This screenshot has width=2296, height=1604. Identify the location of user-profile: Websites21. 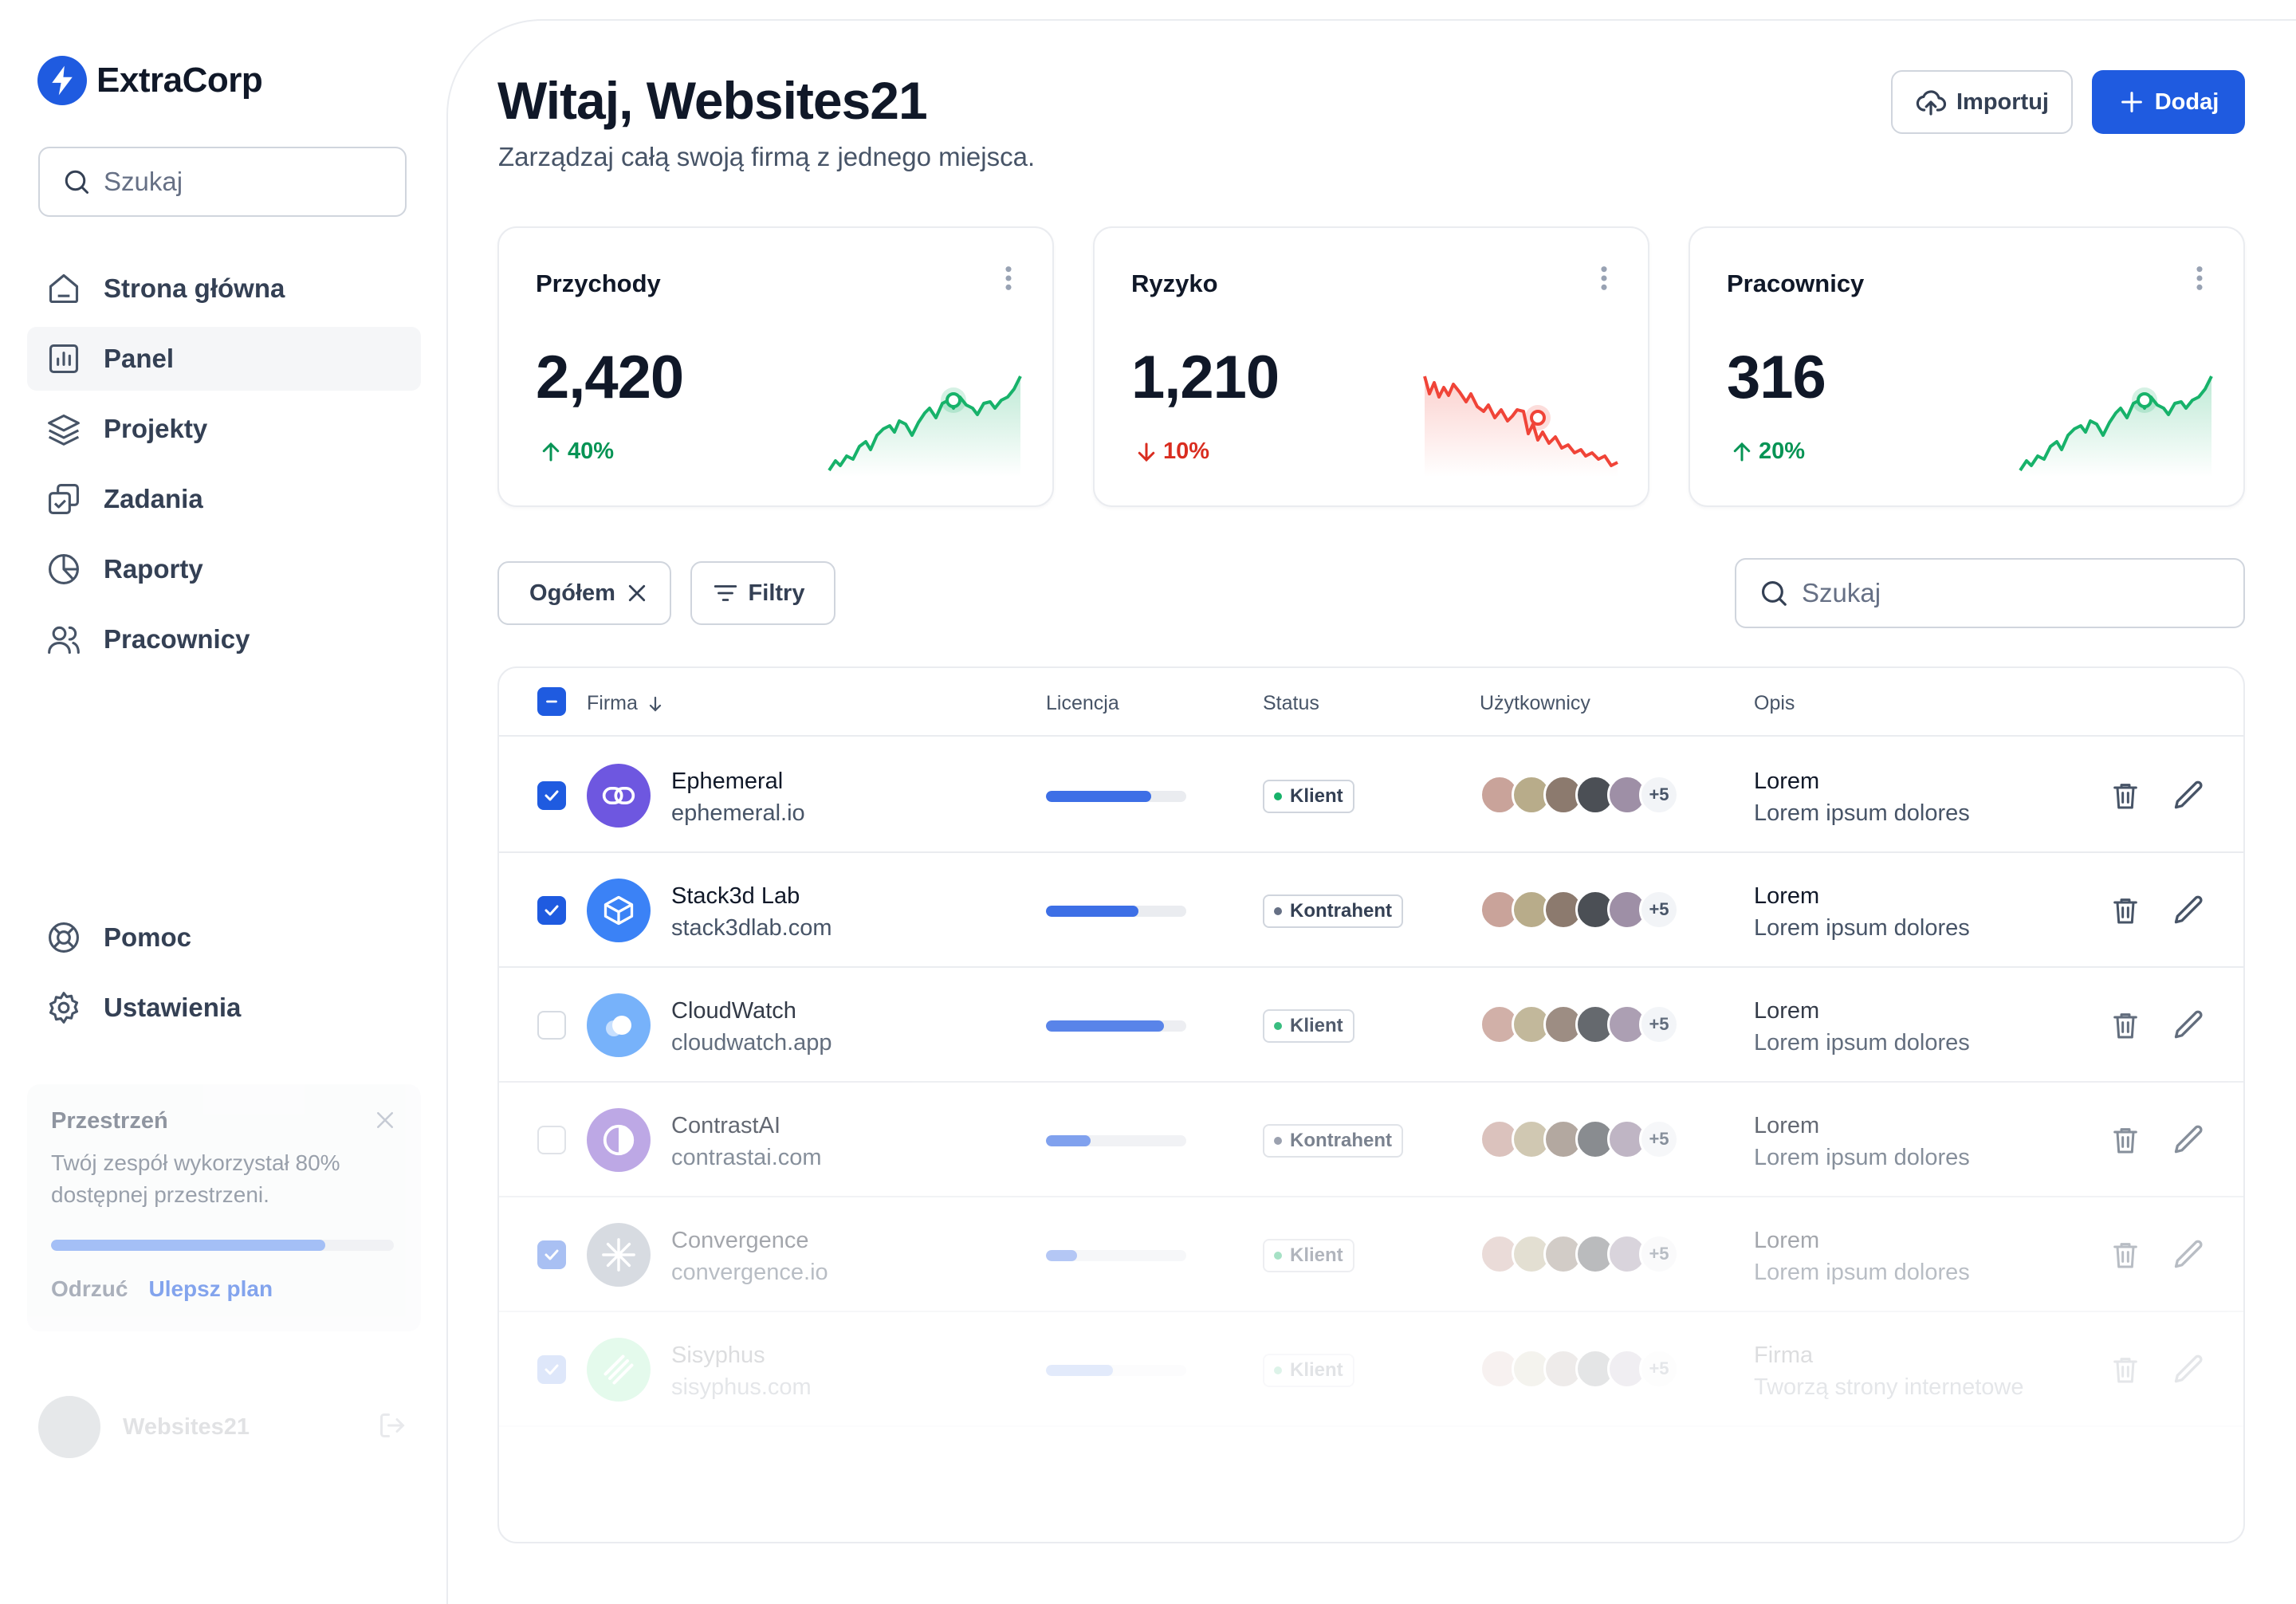
(222, 1427).